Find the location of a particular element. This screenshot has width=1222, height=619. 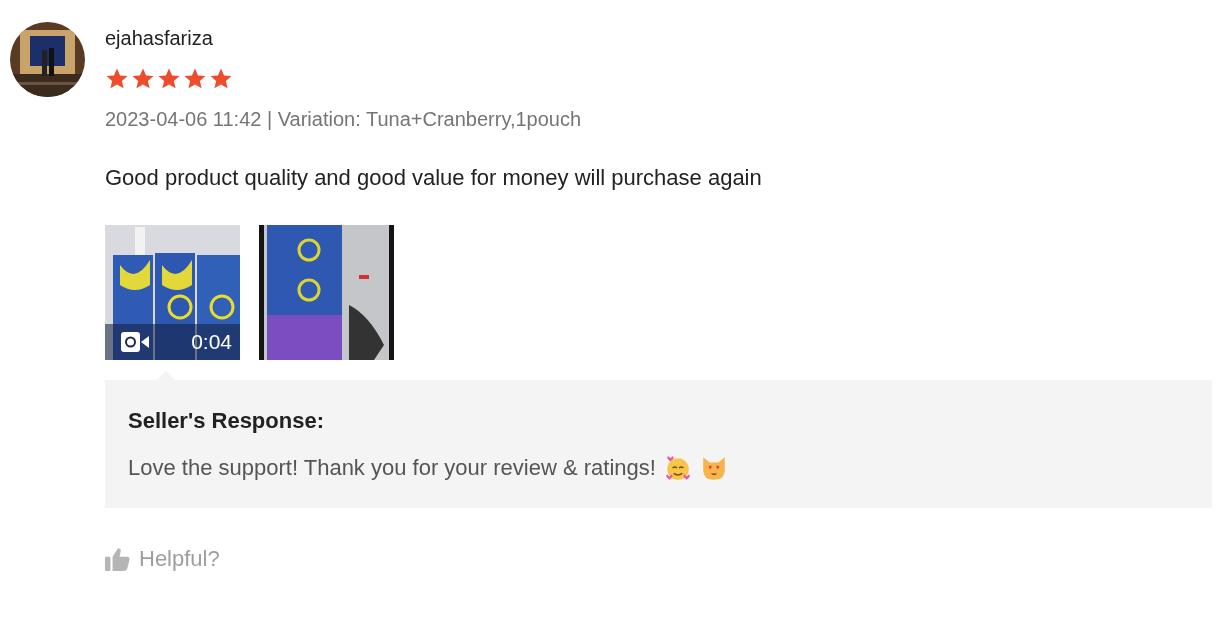

helpful-button: Helpful? is located at coordinates (162, 559).